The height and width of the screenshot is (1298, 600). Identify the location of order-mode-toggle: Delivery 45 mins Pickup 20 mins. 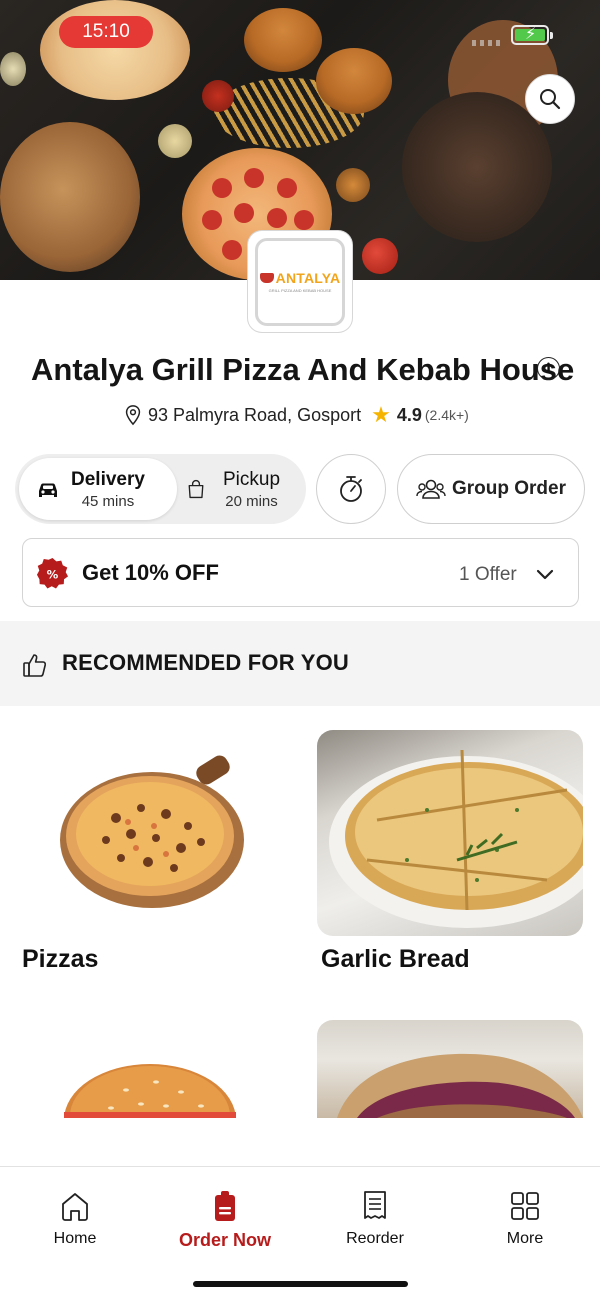
(160, 489).